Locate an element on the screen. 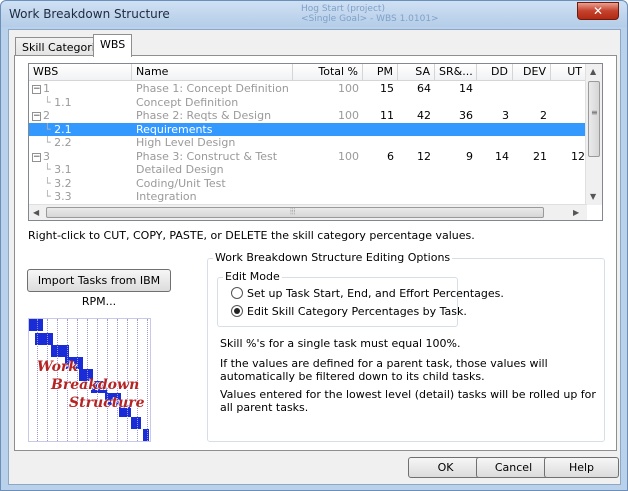 The image size is (628, 491). wbs-cell: −2 is located at coordinates (81, 115).